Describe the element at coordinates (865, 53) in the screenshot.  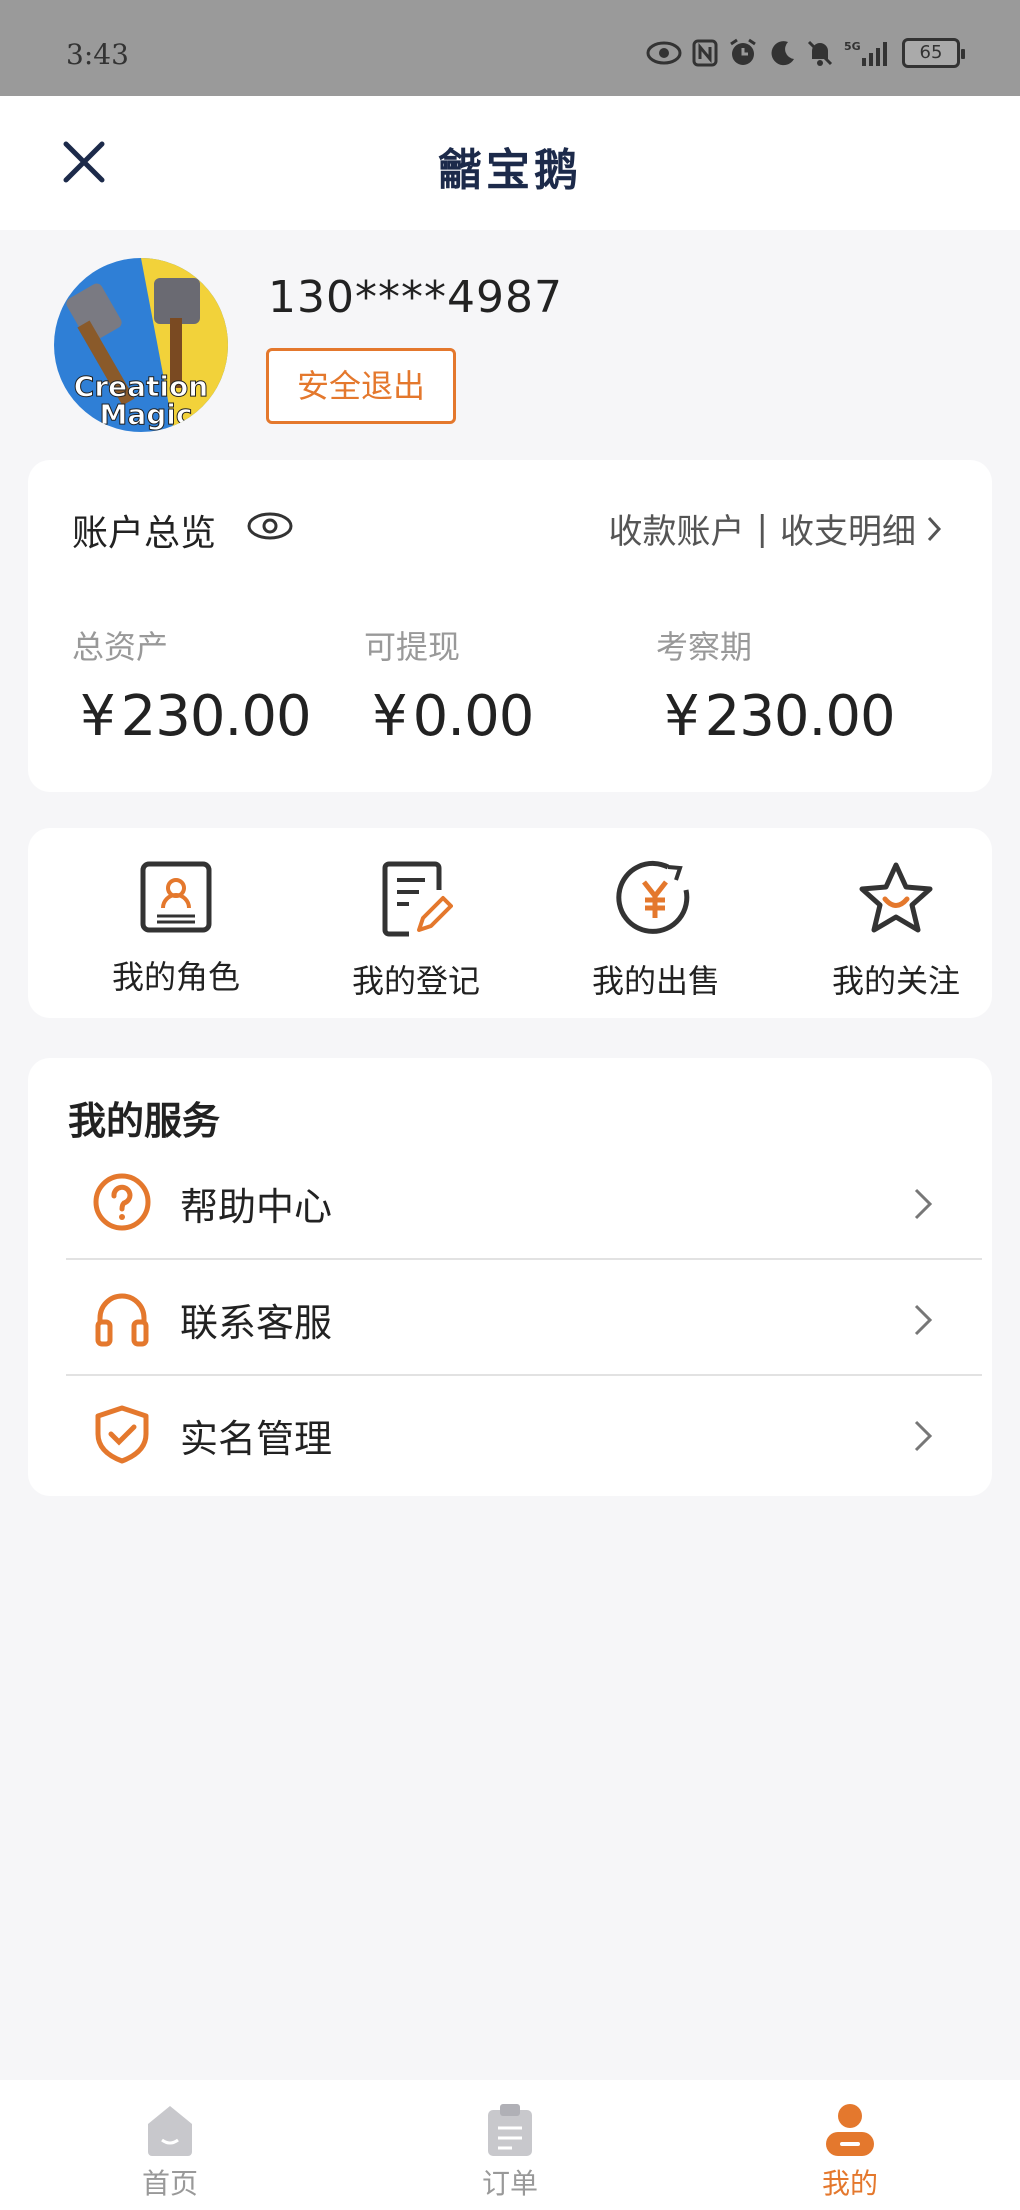
I see `signal-5g-icon: 5G` at that location.